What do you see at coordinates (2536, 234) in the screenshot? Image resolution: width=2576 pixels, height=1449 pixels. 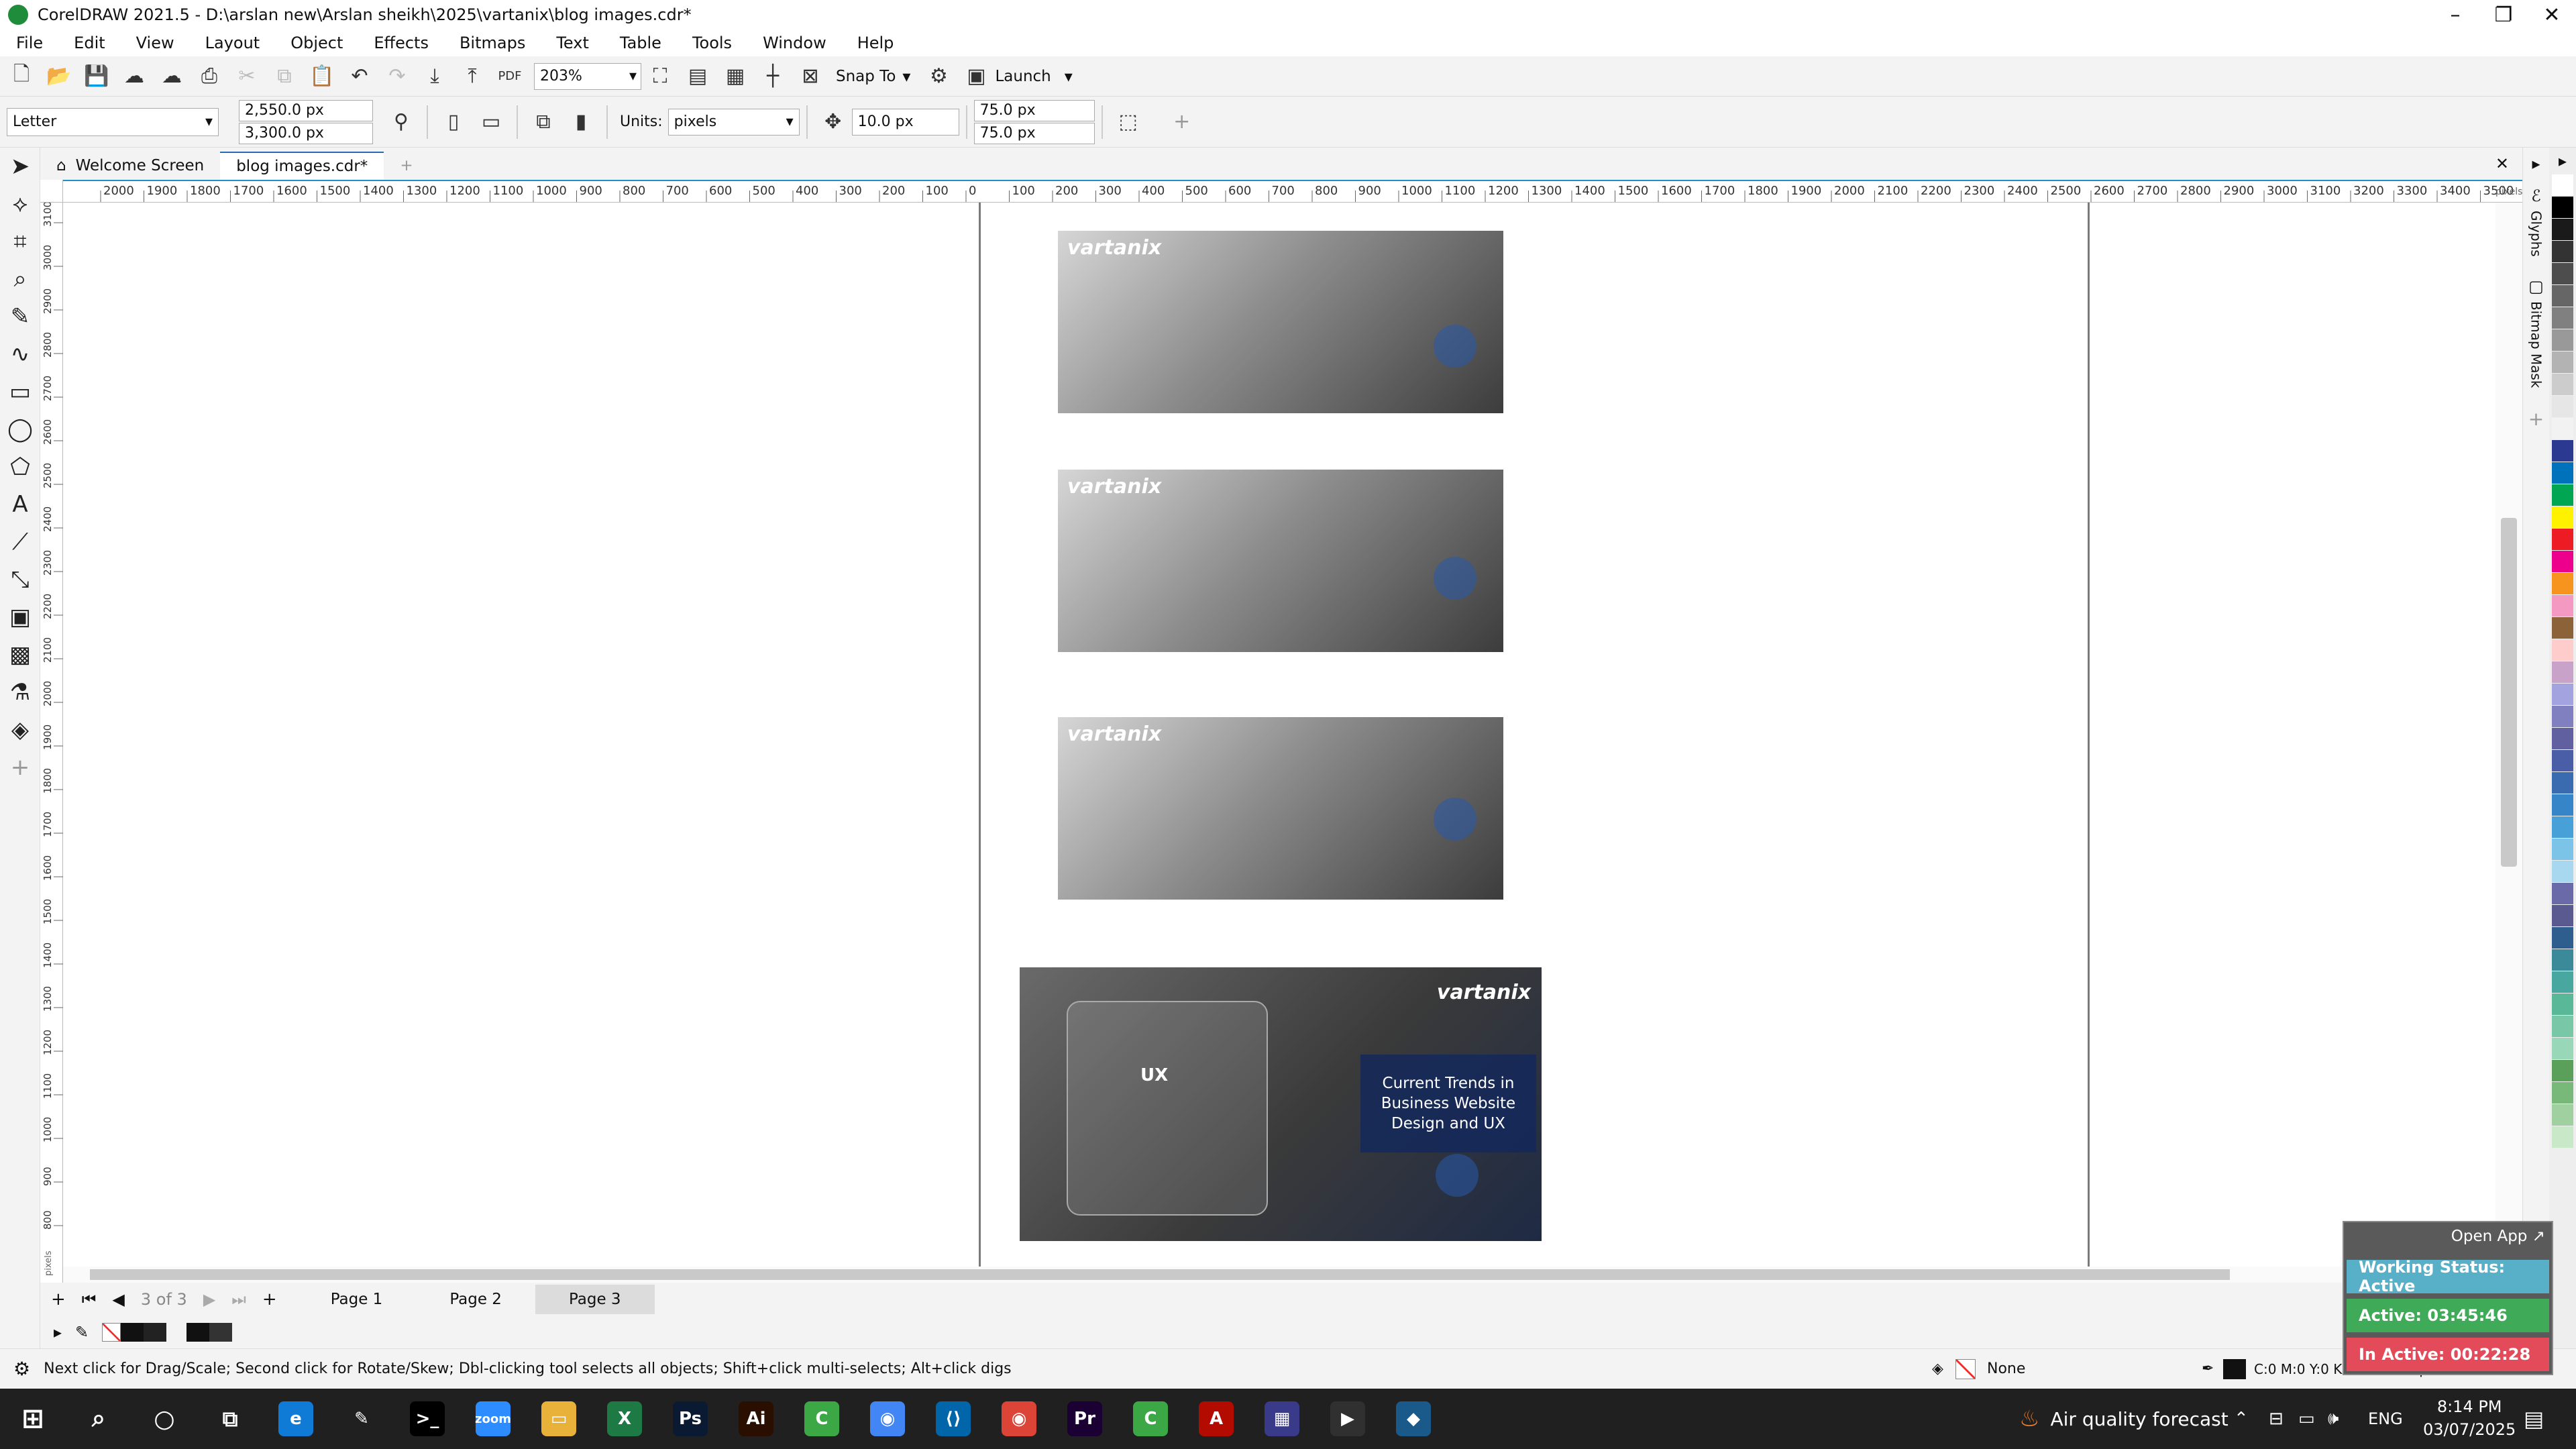 I see `docker-tab-glyphs: Glyphs` at bounding box center [2536, 234].